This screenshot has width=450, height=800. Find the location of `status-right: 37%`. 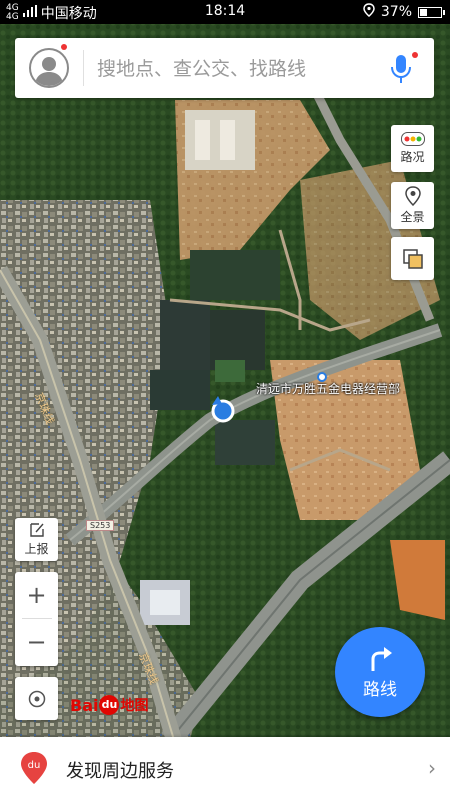

status-right: 37% is located at coordinates (404, 12).